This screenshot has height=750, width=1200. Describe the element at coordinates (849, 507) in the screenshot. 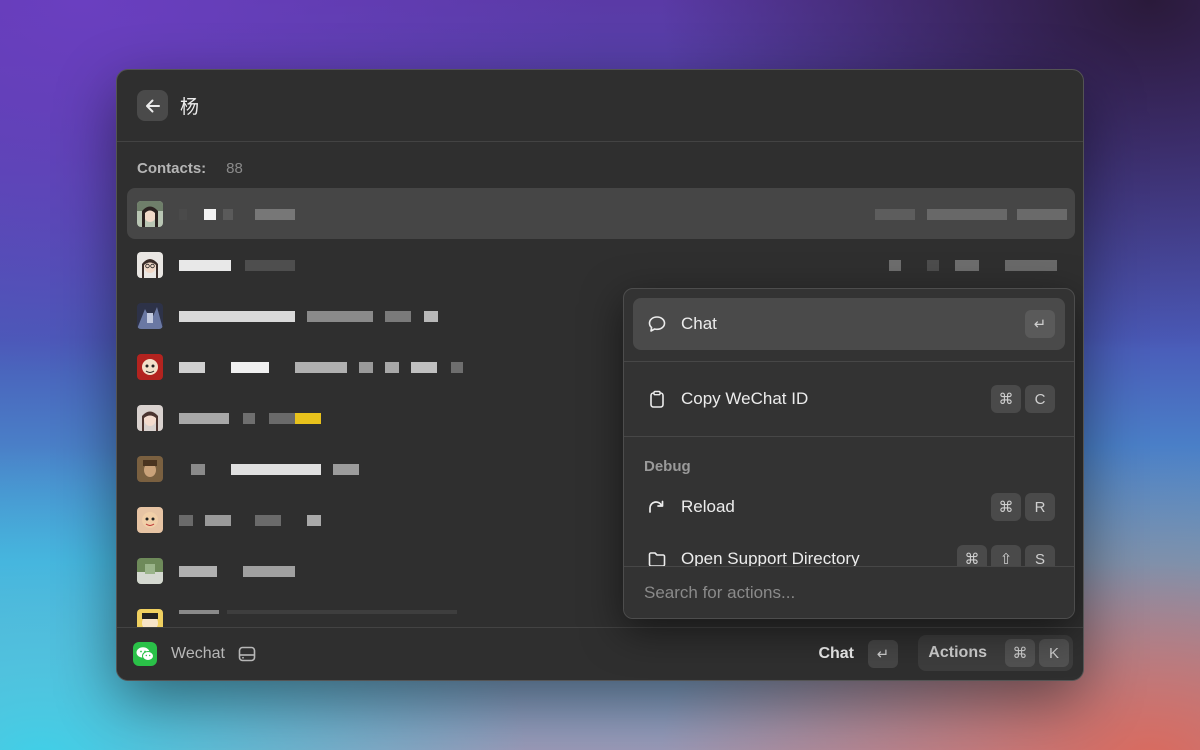

I see `action-reload: Reload ⌘ R` at that location.